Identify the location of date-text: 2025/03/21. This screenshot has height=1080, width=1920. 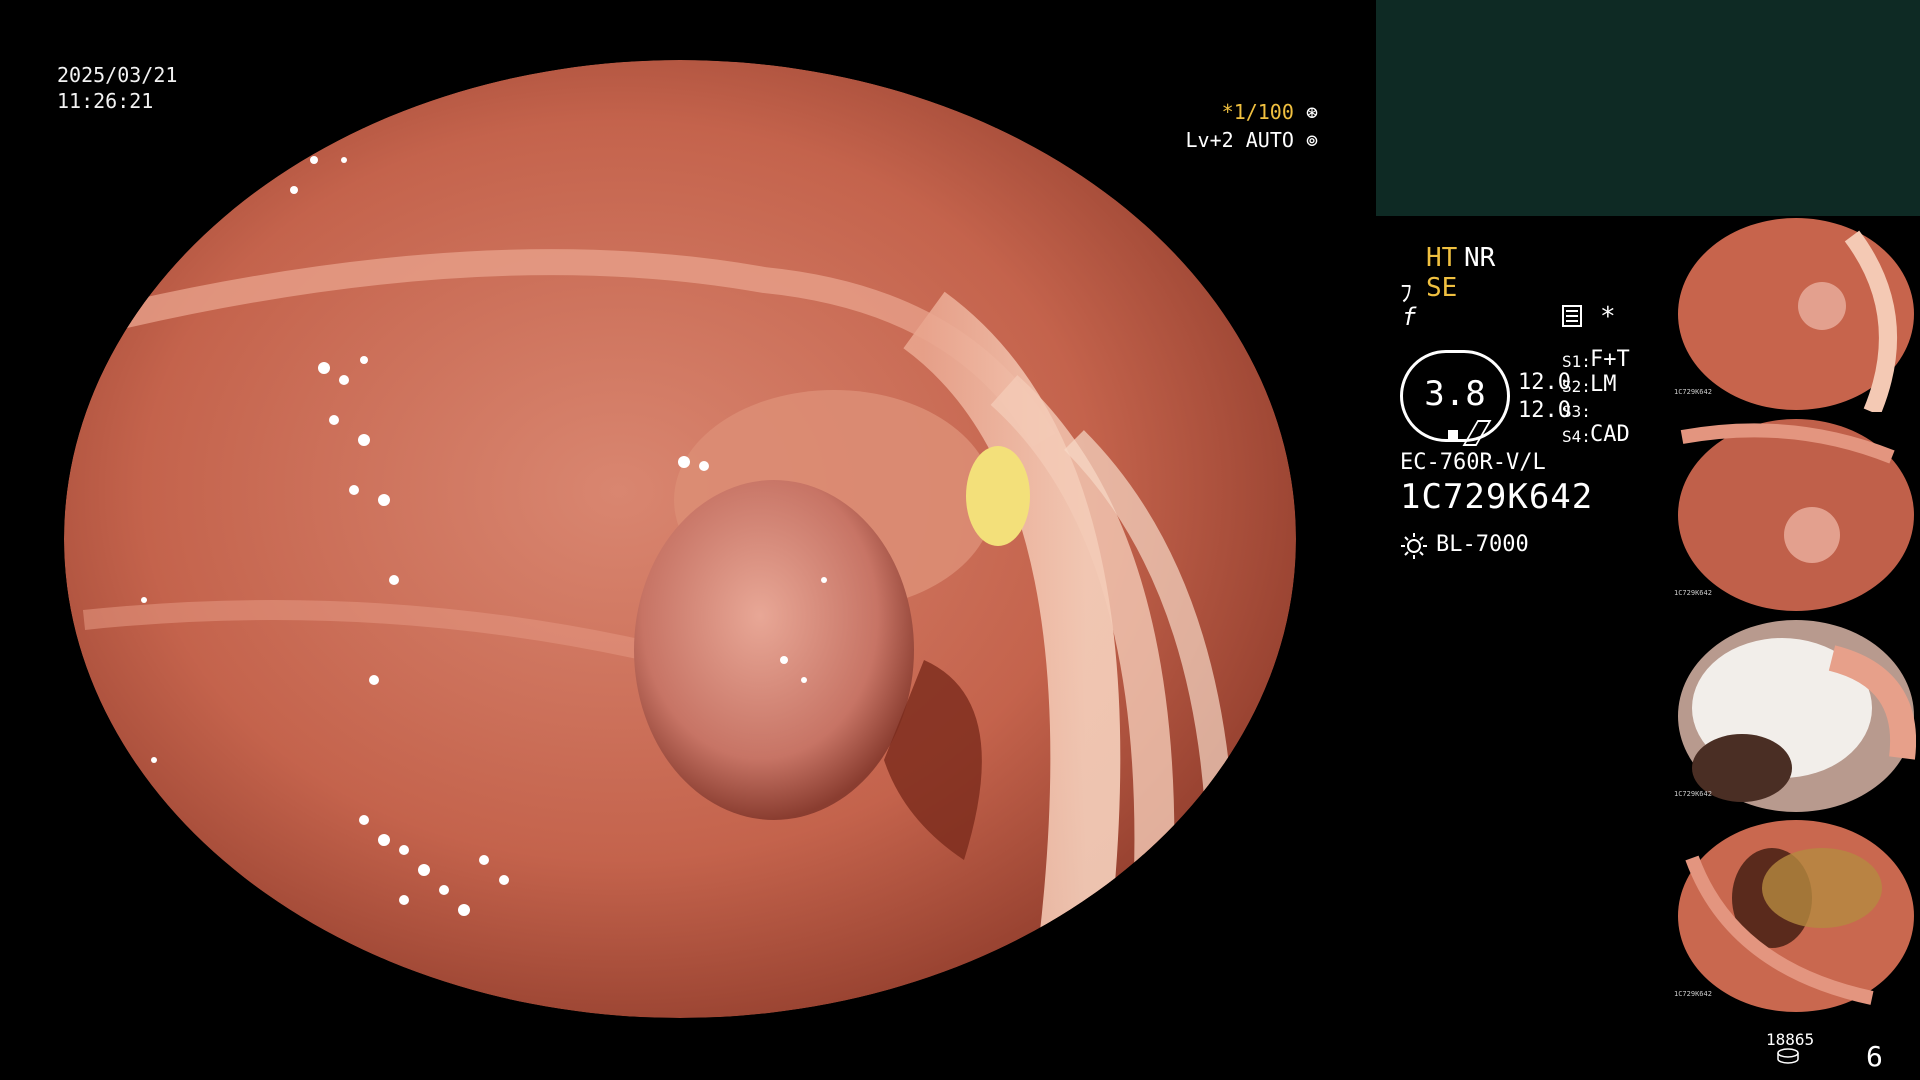
(117, 75).